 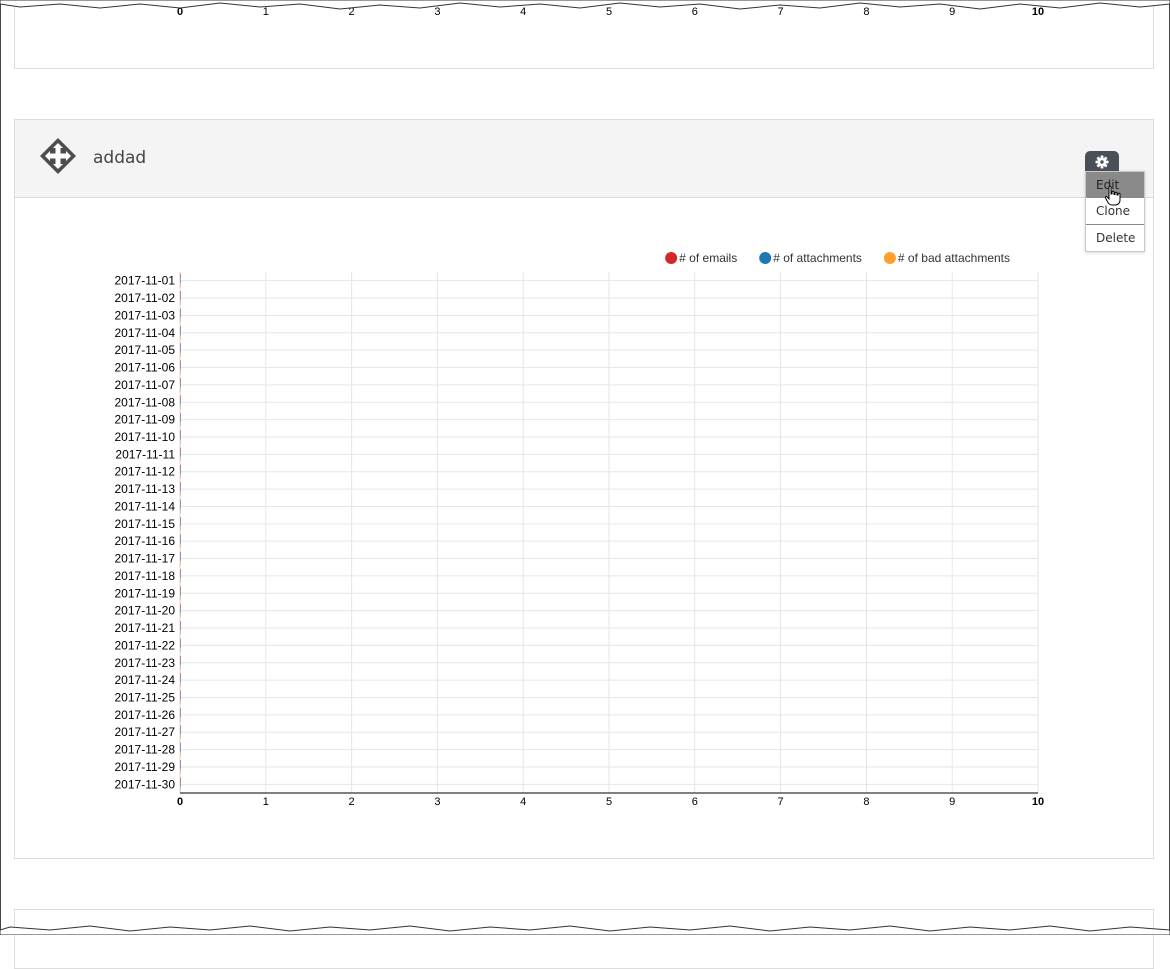 I want to click on legend-label-0: # of emails, so click(x=708, y=258).